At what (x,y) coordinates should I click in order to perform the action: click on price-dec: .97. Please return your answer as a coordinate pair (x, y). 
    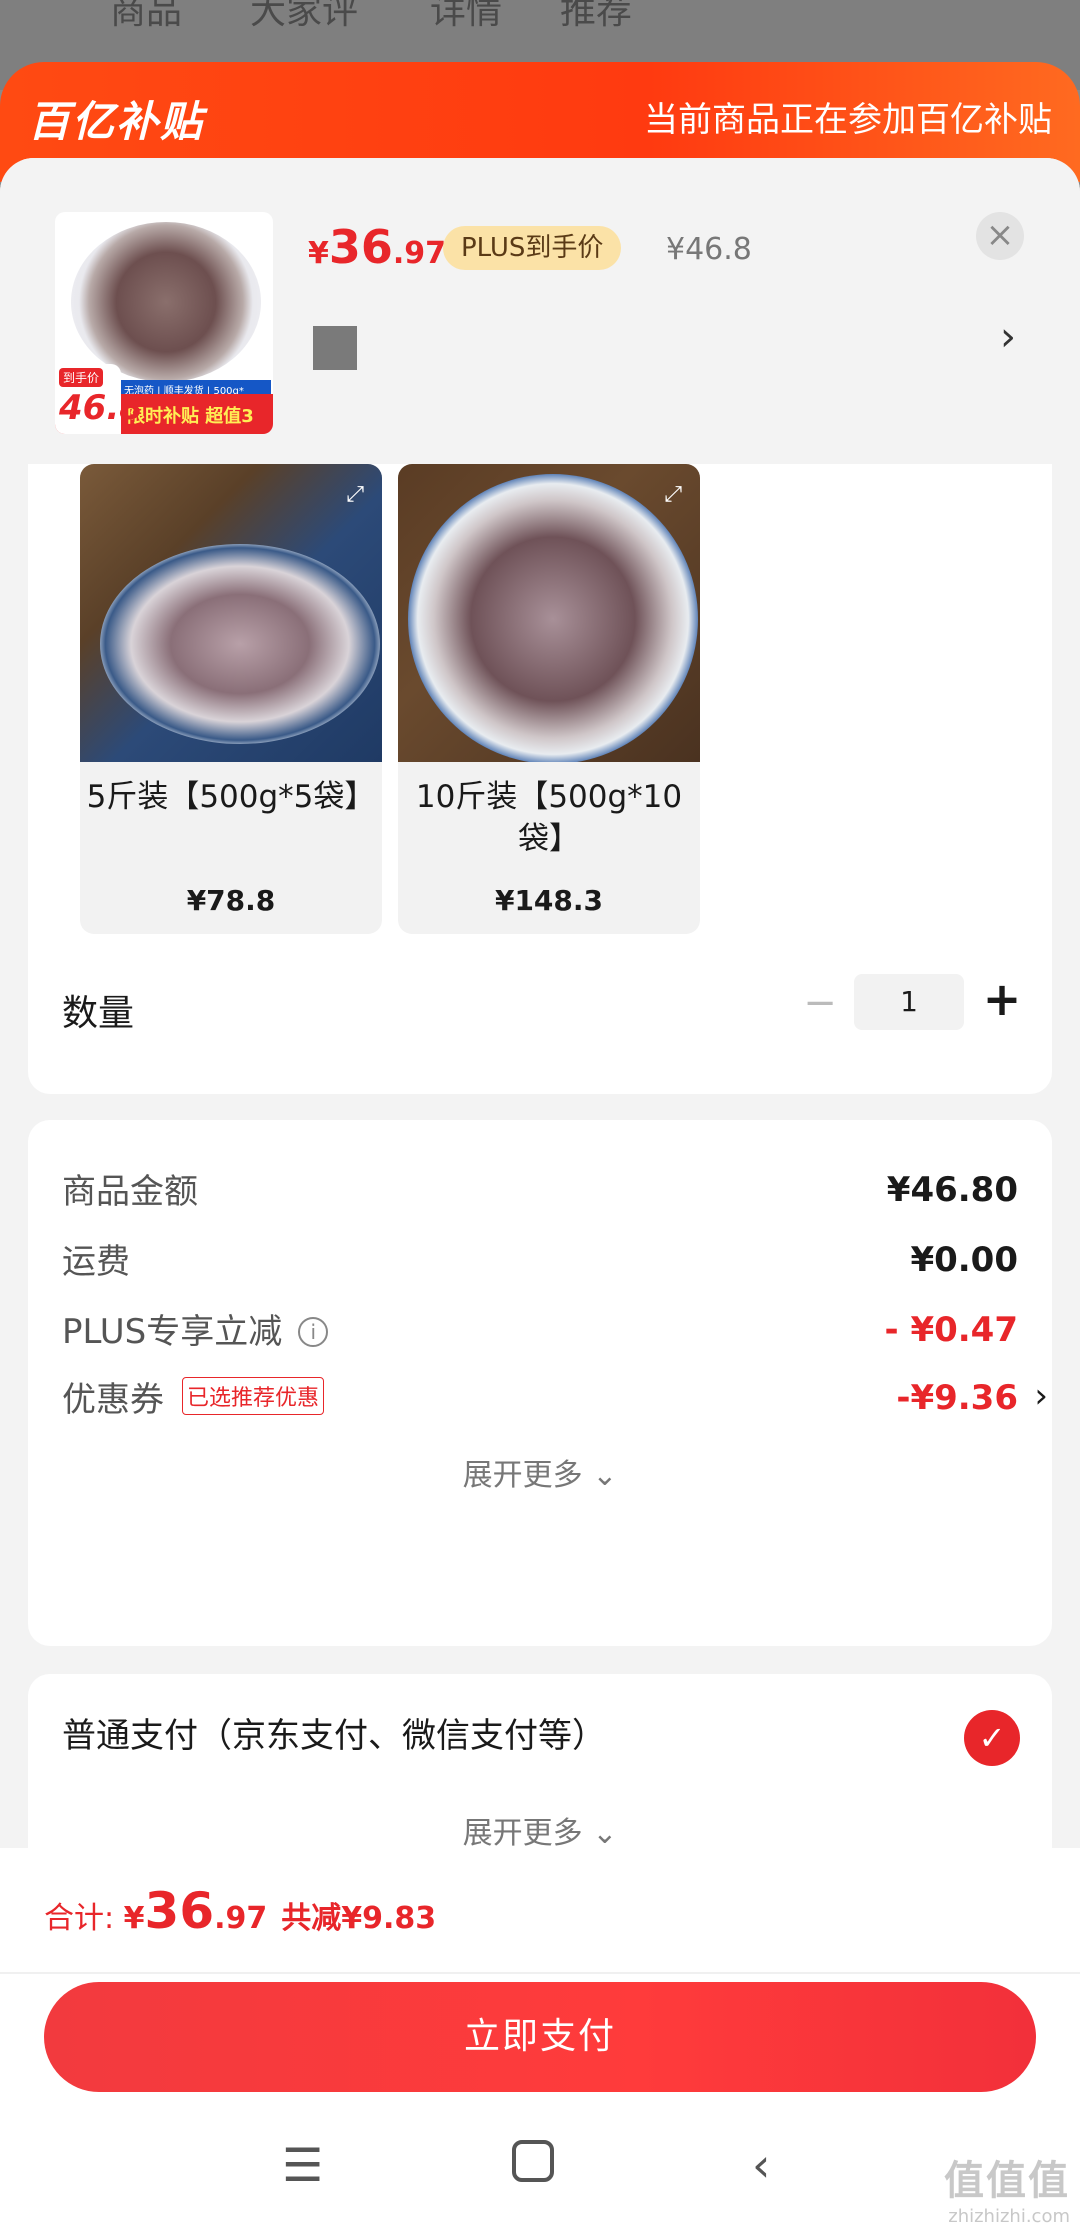
    Looking at the image, I should click on (419, 253).